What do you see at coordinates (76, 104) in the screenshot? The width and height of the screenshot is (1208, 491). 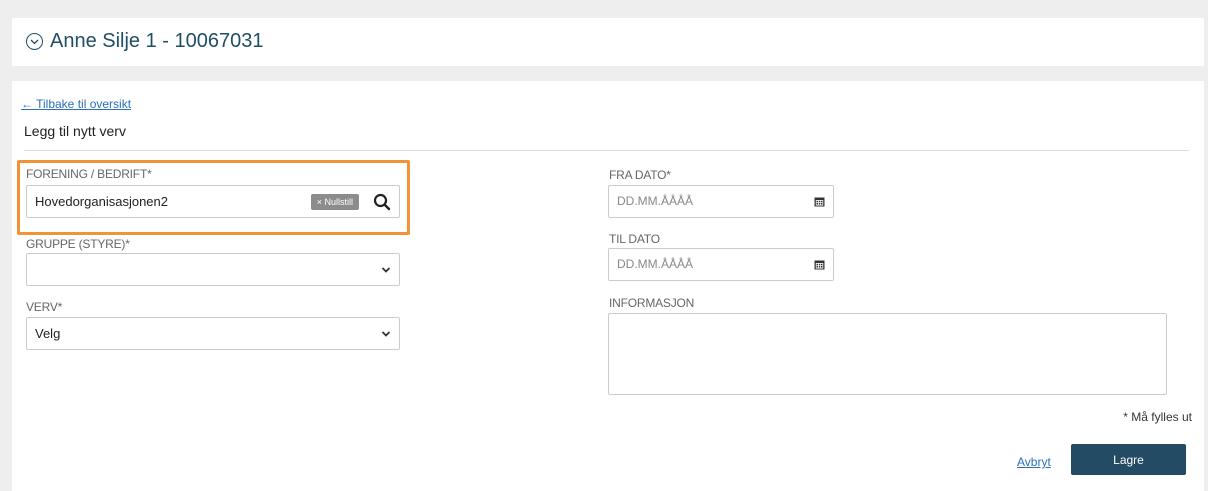 I see `back-to-overview-link: ← Tilbake til oversikt` at bounding box center [76, 104].